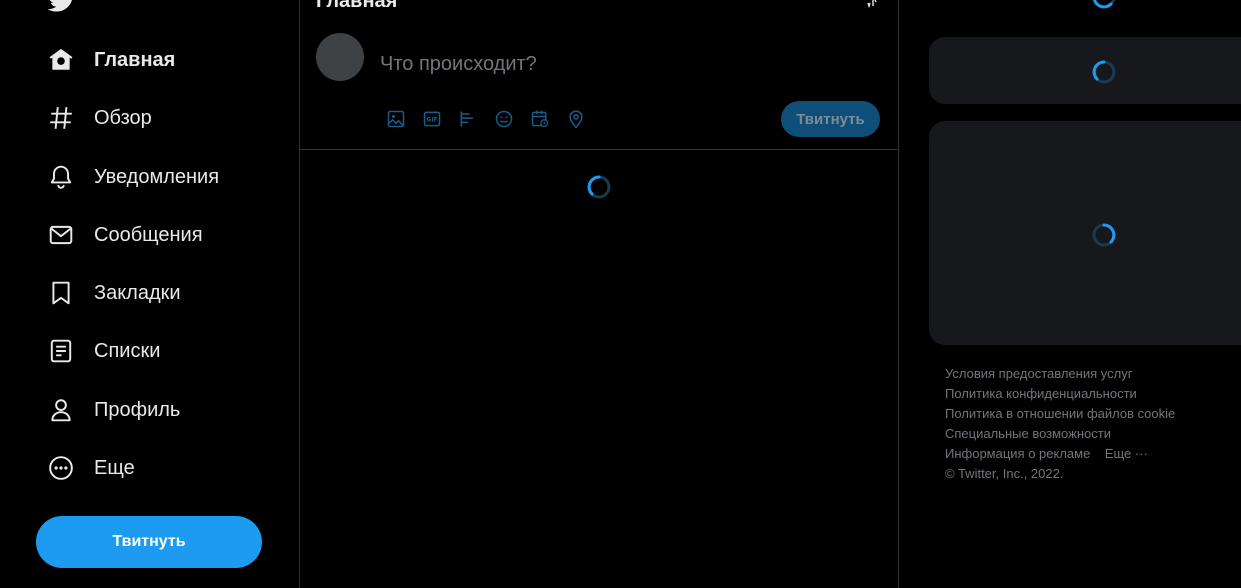 The image size is (1241, 588). What do you see at coordinates (1085, 70) in the screenshot?
I see `sidebar-card-search` at bounding box center [1085, 70].